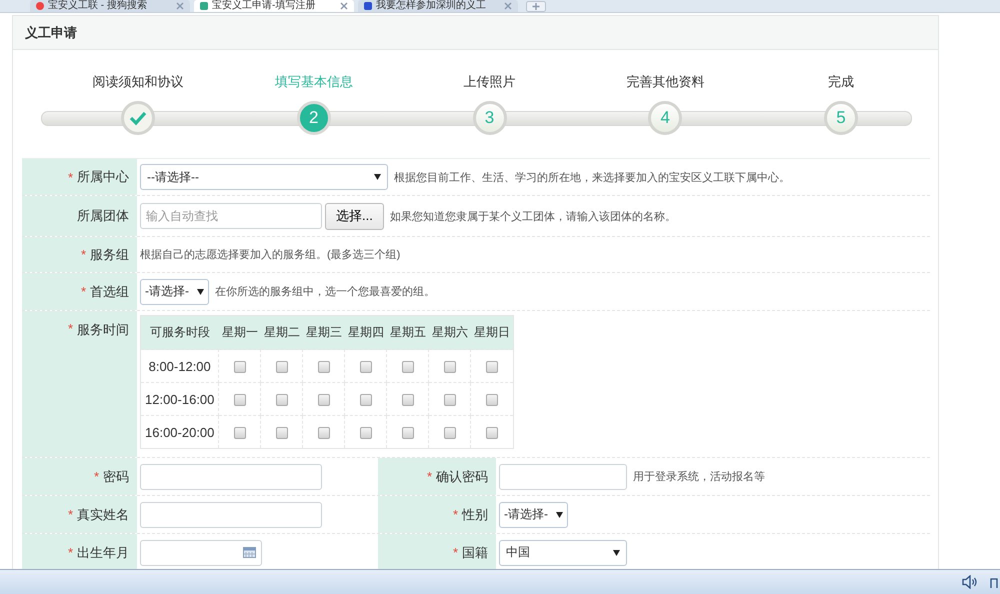  What do you see at coordinates (231, 216) in the screenshot?
I see `search-field: 输入自动查找` at bounding box center [231, 216].